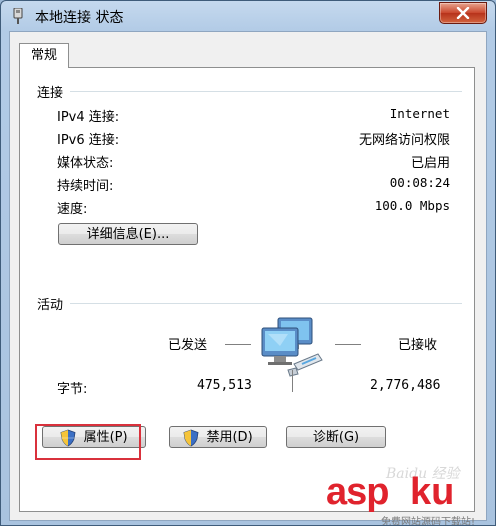 The height and width of the screenshot is (526, 496). Describe the element at coordinates (72, 209) in the screenshot. I see `speed-label: 速度:` at that location.